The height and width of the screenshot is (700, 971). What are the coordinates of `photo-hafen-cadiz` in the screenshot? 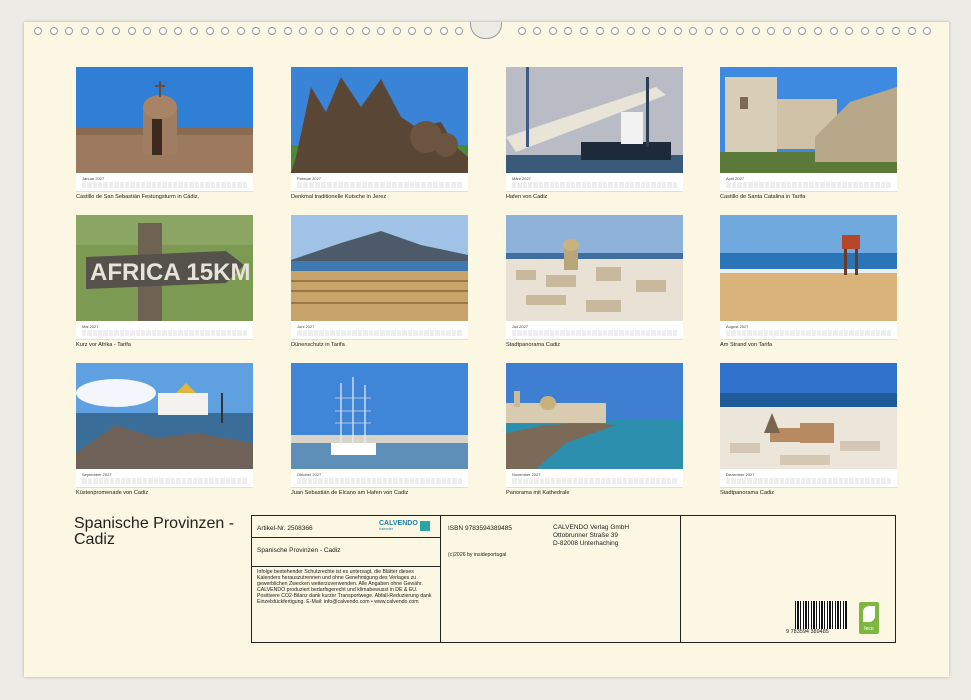 It's located at (594, 120).